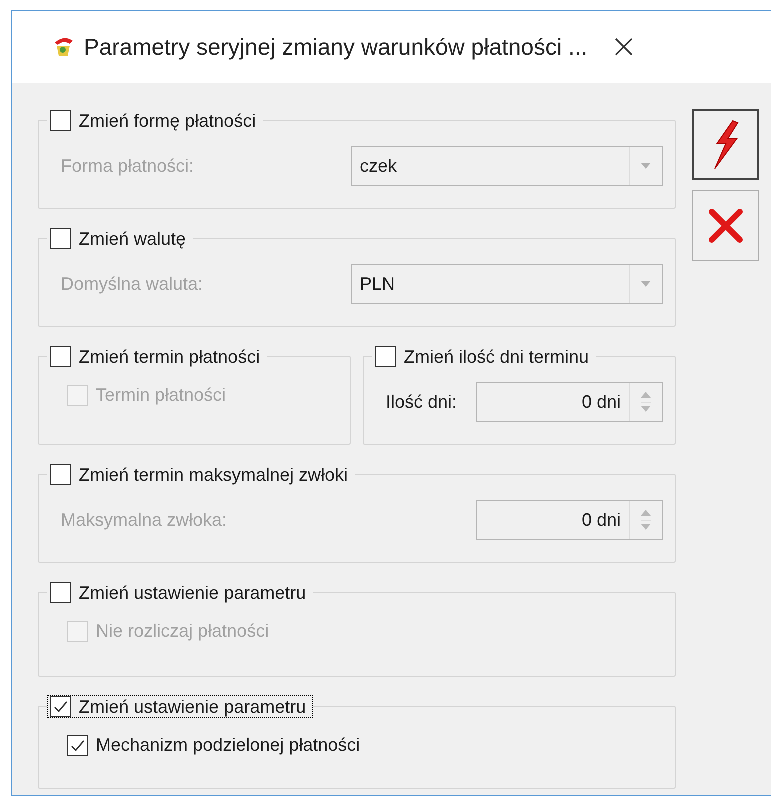 This screenshot has height=796, width=771. I want to click on checkbox: Mechanizm podzielonej płatności, so click(213, 745).